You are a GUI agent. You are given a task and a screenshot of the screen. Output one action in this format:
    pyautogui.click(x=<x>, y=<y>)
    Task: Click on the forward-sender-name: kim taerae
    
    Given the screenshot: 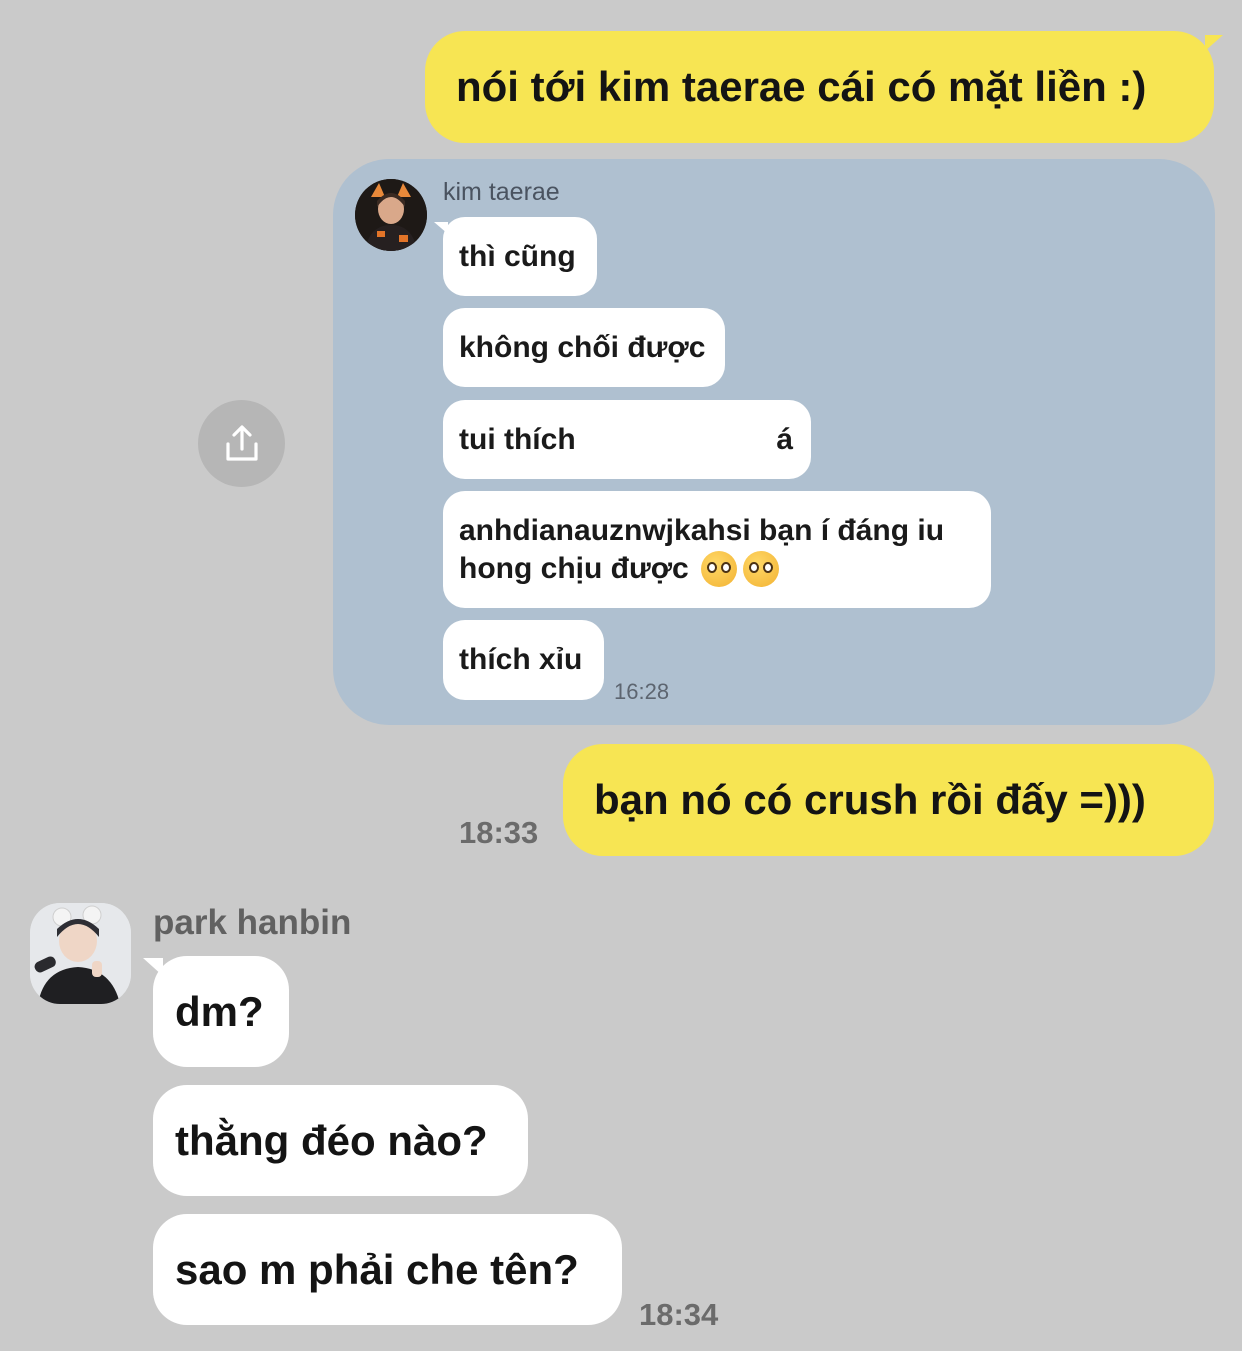 What is the action you would take?
    pyautogui.click(x=501, y=192)
    